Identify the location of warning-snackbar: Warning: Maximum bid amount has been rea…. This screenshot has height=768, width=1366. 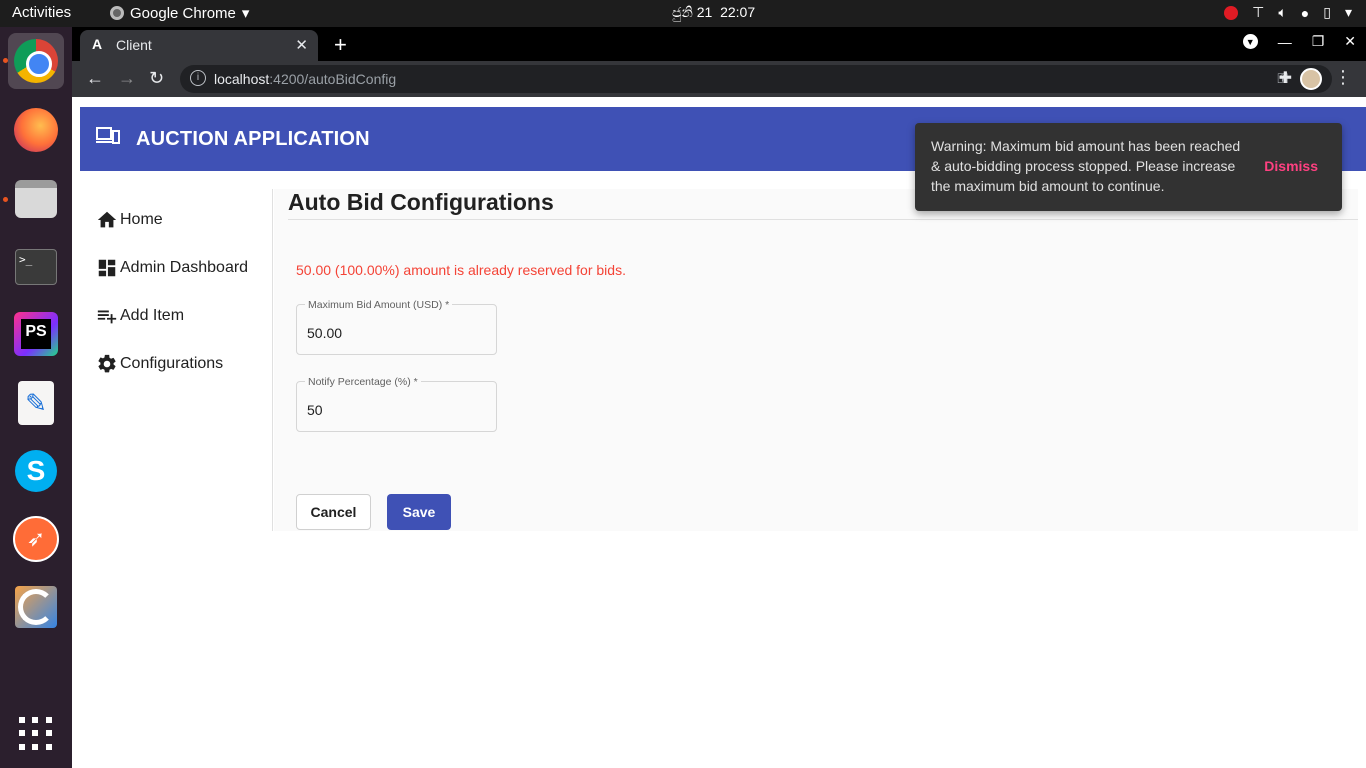
(1128, 167).